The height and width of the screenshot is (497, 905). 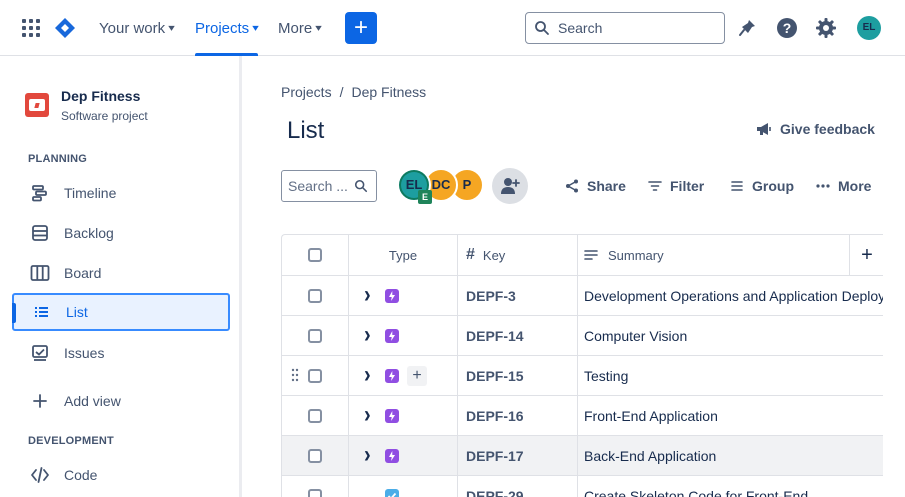 I want to click on header-key: # Key, so click(x=518, y=255).